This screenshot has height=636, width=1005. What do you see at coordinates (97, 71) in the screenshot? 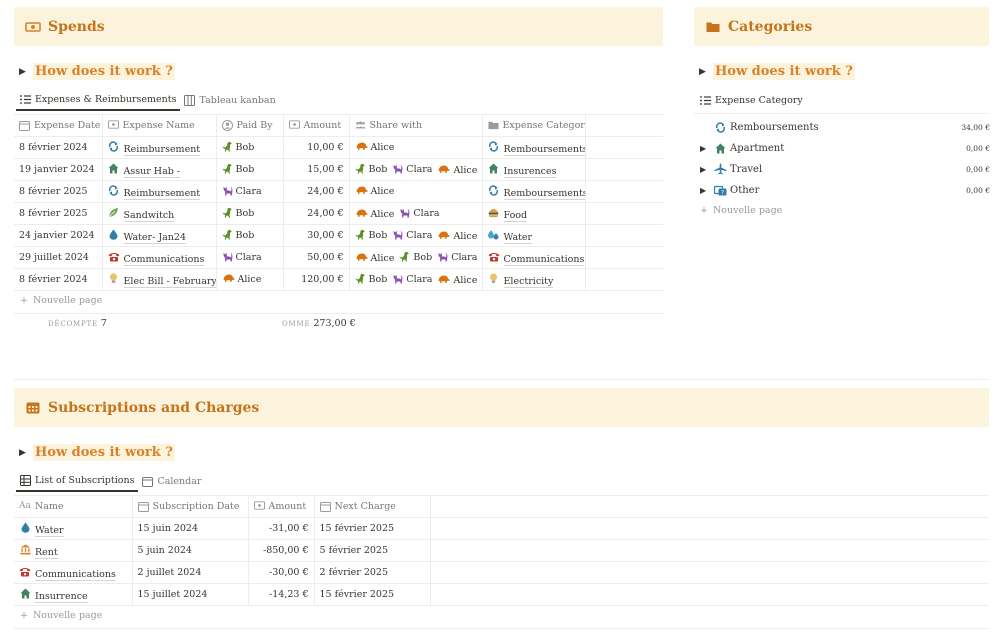
I see `spends-how-toggle: ▶ How does it work ?` at bounding box center [97, 71].